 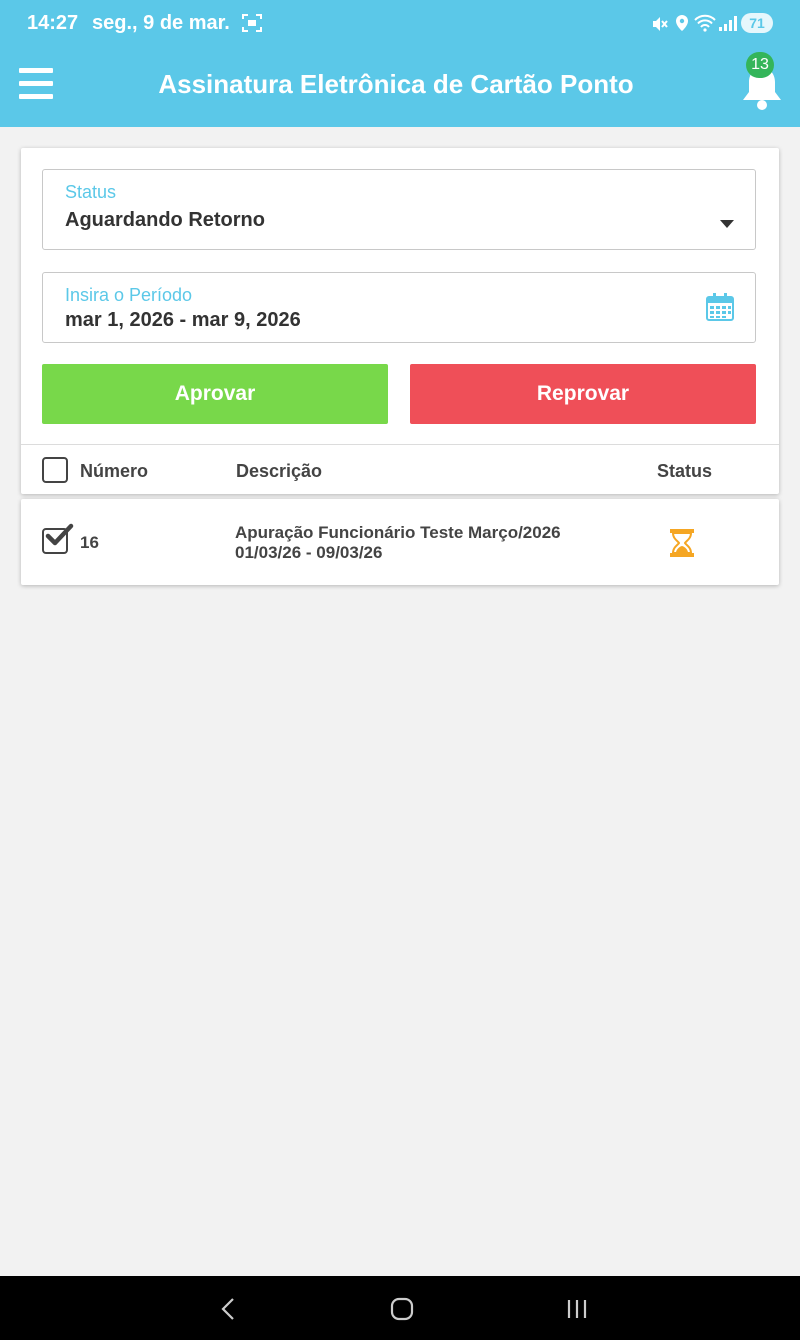 What do you see at coordinates (400, 469) in the screenshot?
I see `table-header: Número Descrição Status` at bounding box center [400, 469].